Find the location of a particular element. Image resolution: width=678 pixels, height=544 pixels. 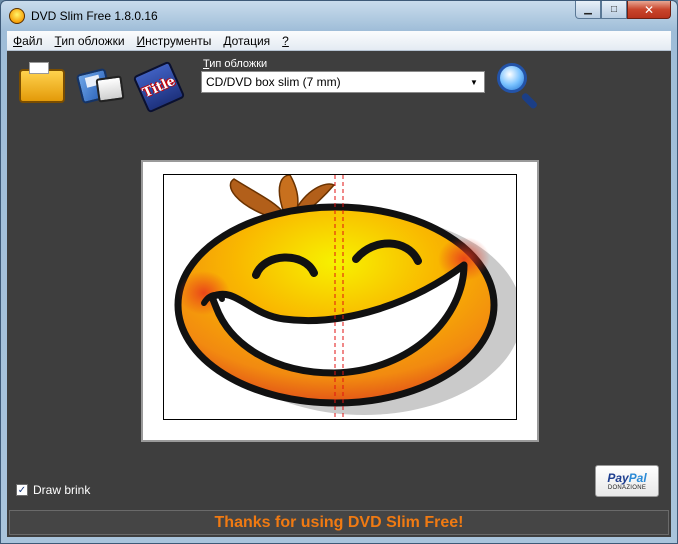

title-icon-text: Title is located at coordinates (159, 87).